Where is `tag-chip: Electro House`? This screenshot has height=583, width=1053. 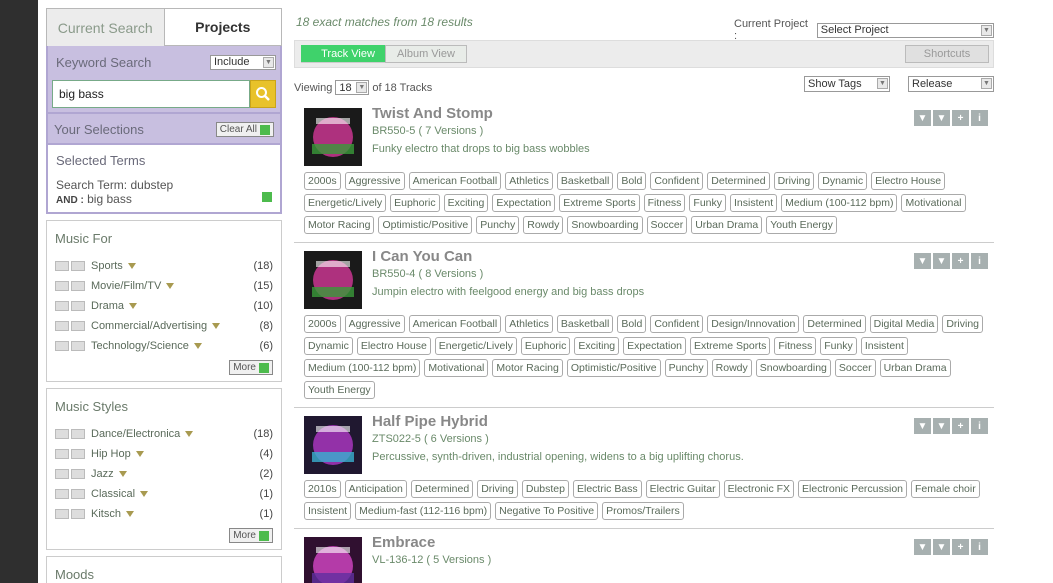
tag-chip: Electro House is located at coordinates (908, 181).